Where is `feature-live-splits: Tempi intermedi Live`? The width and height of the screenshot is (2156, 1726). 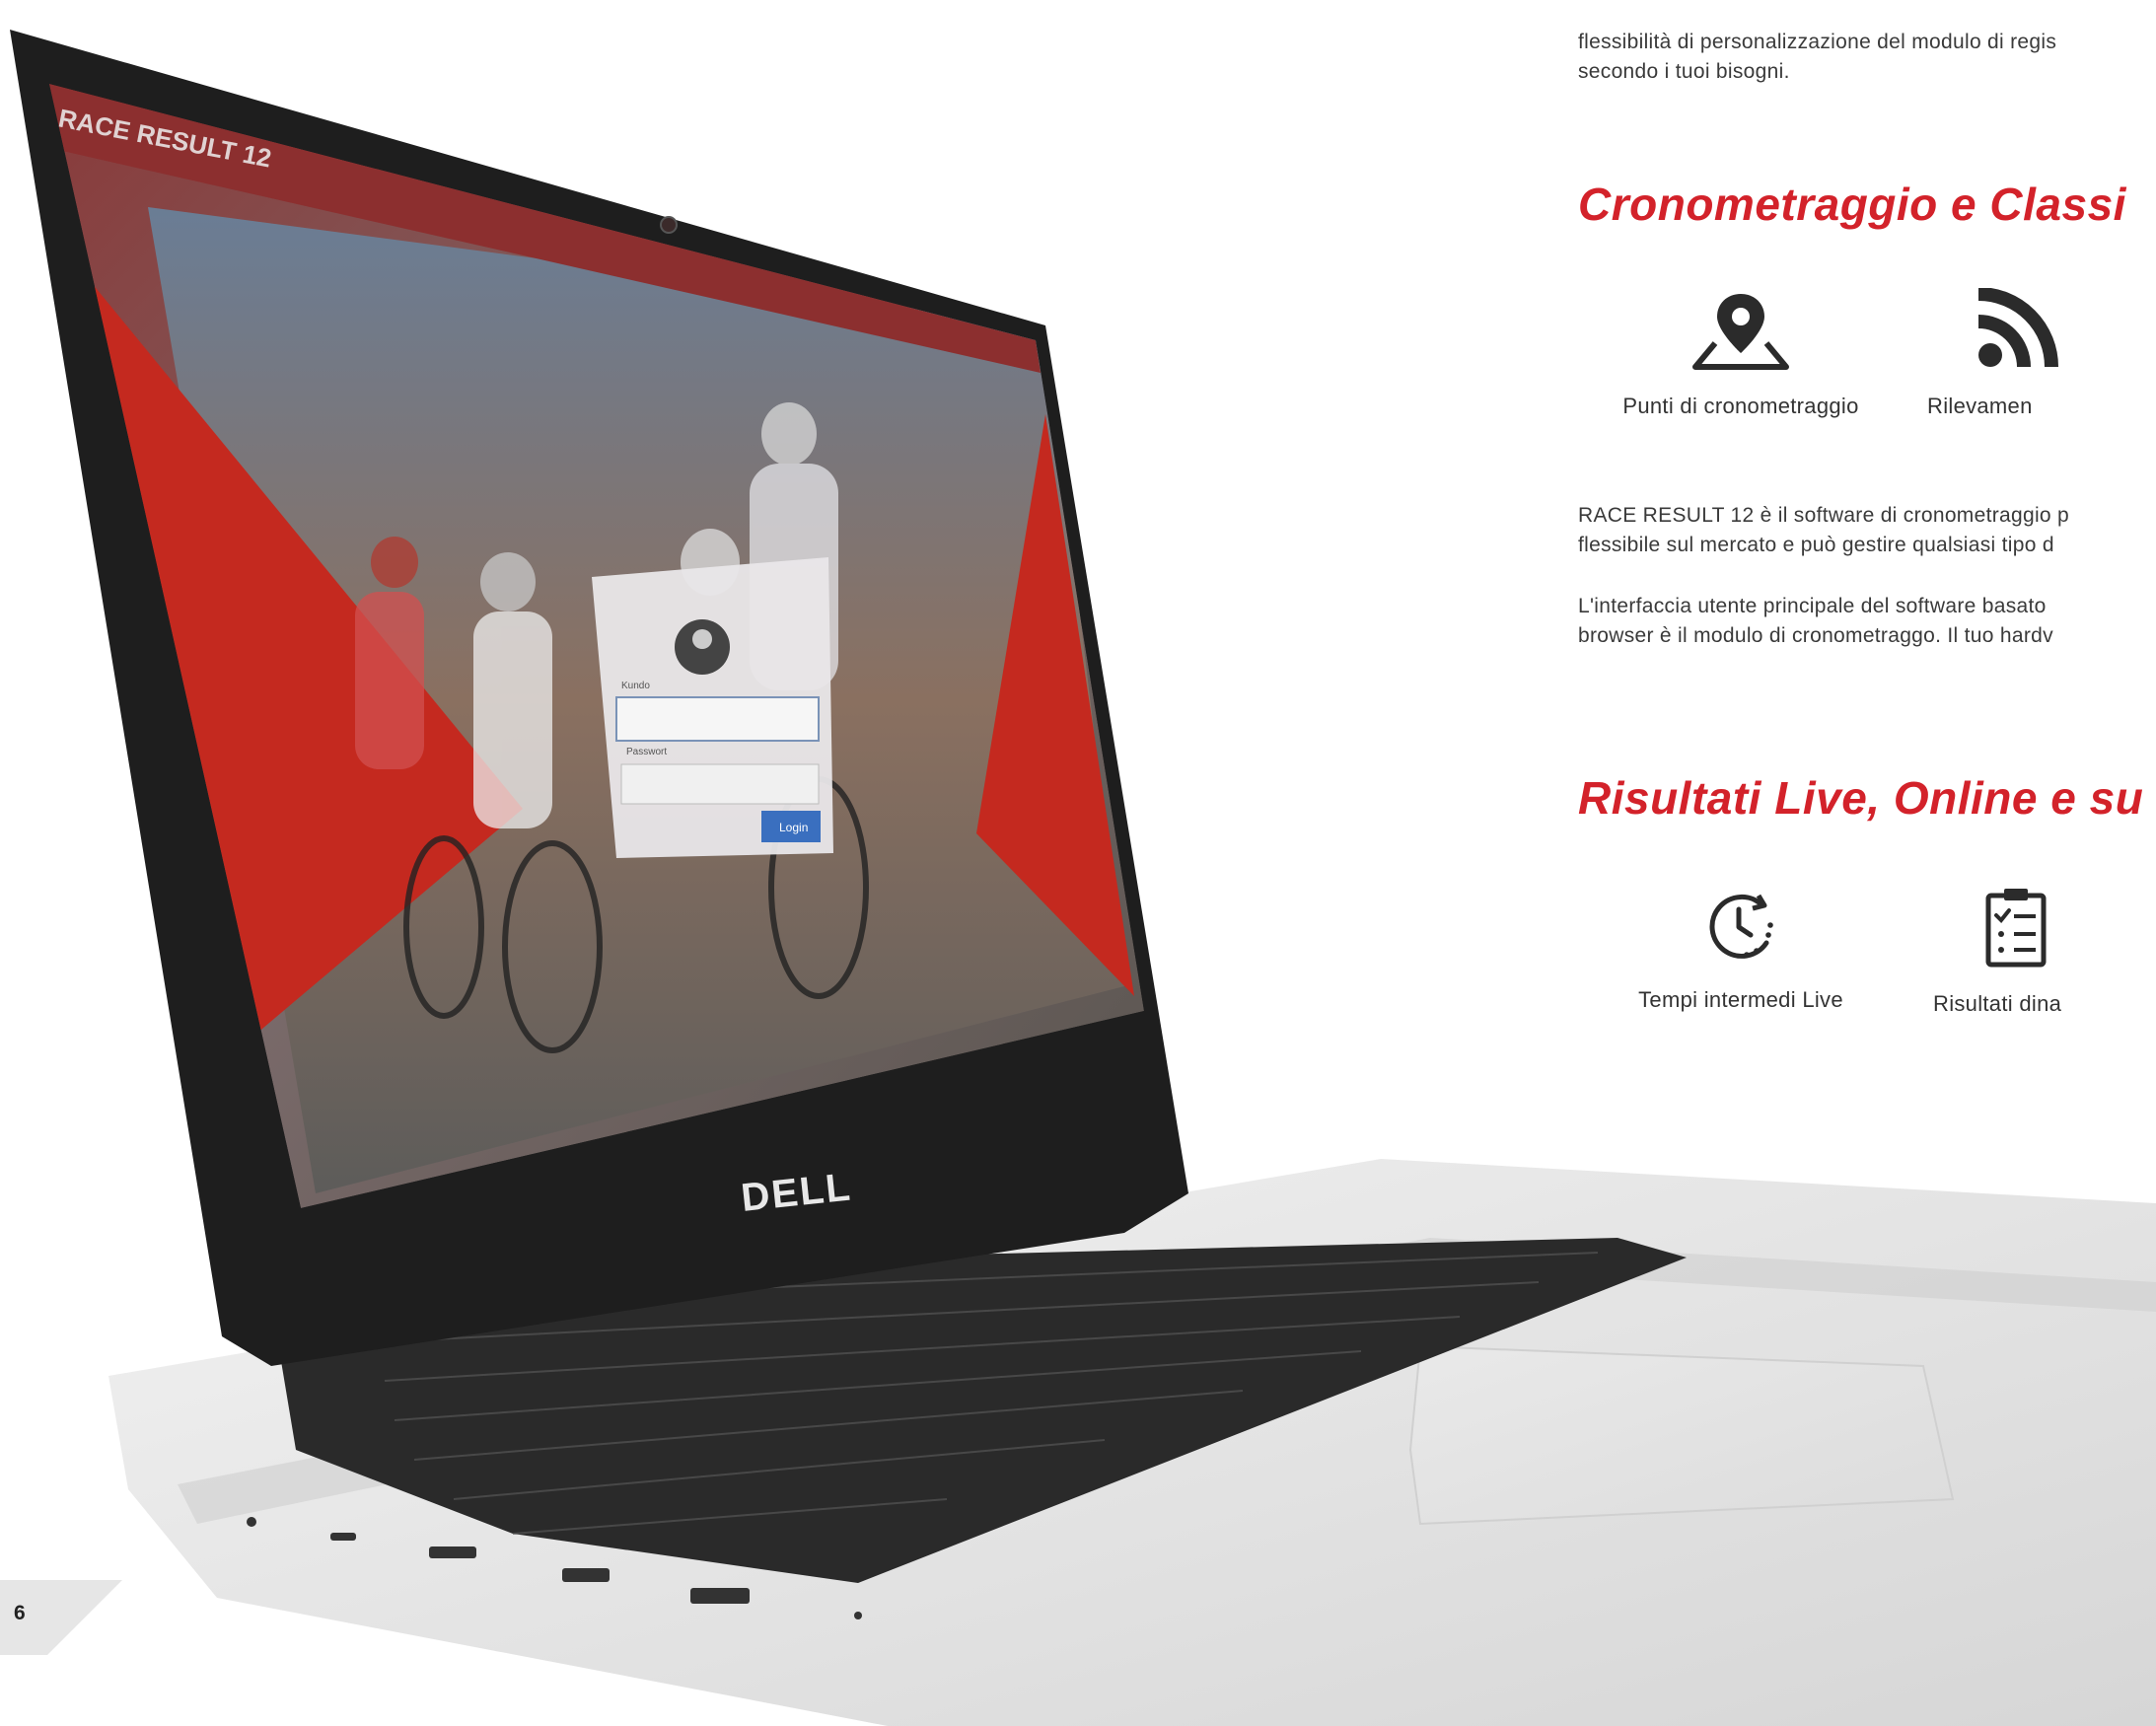 feature-live-splits: Tempi intermedi Live is located at coordinates (1741, 950).